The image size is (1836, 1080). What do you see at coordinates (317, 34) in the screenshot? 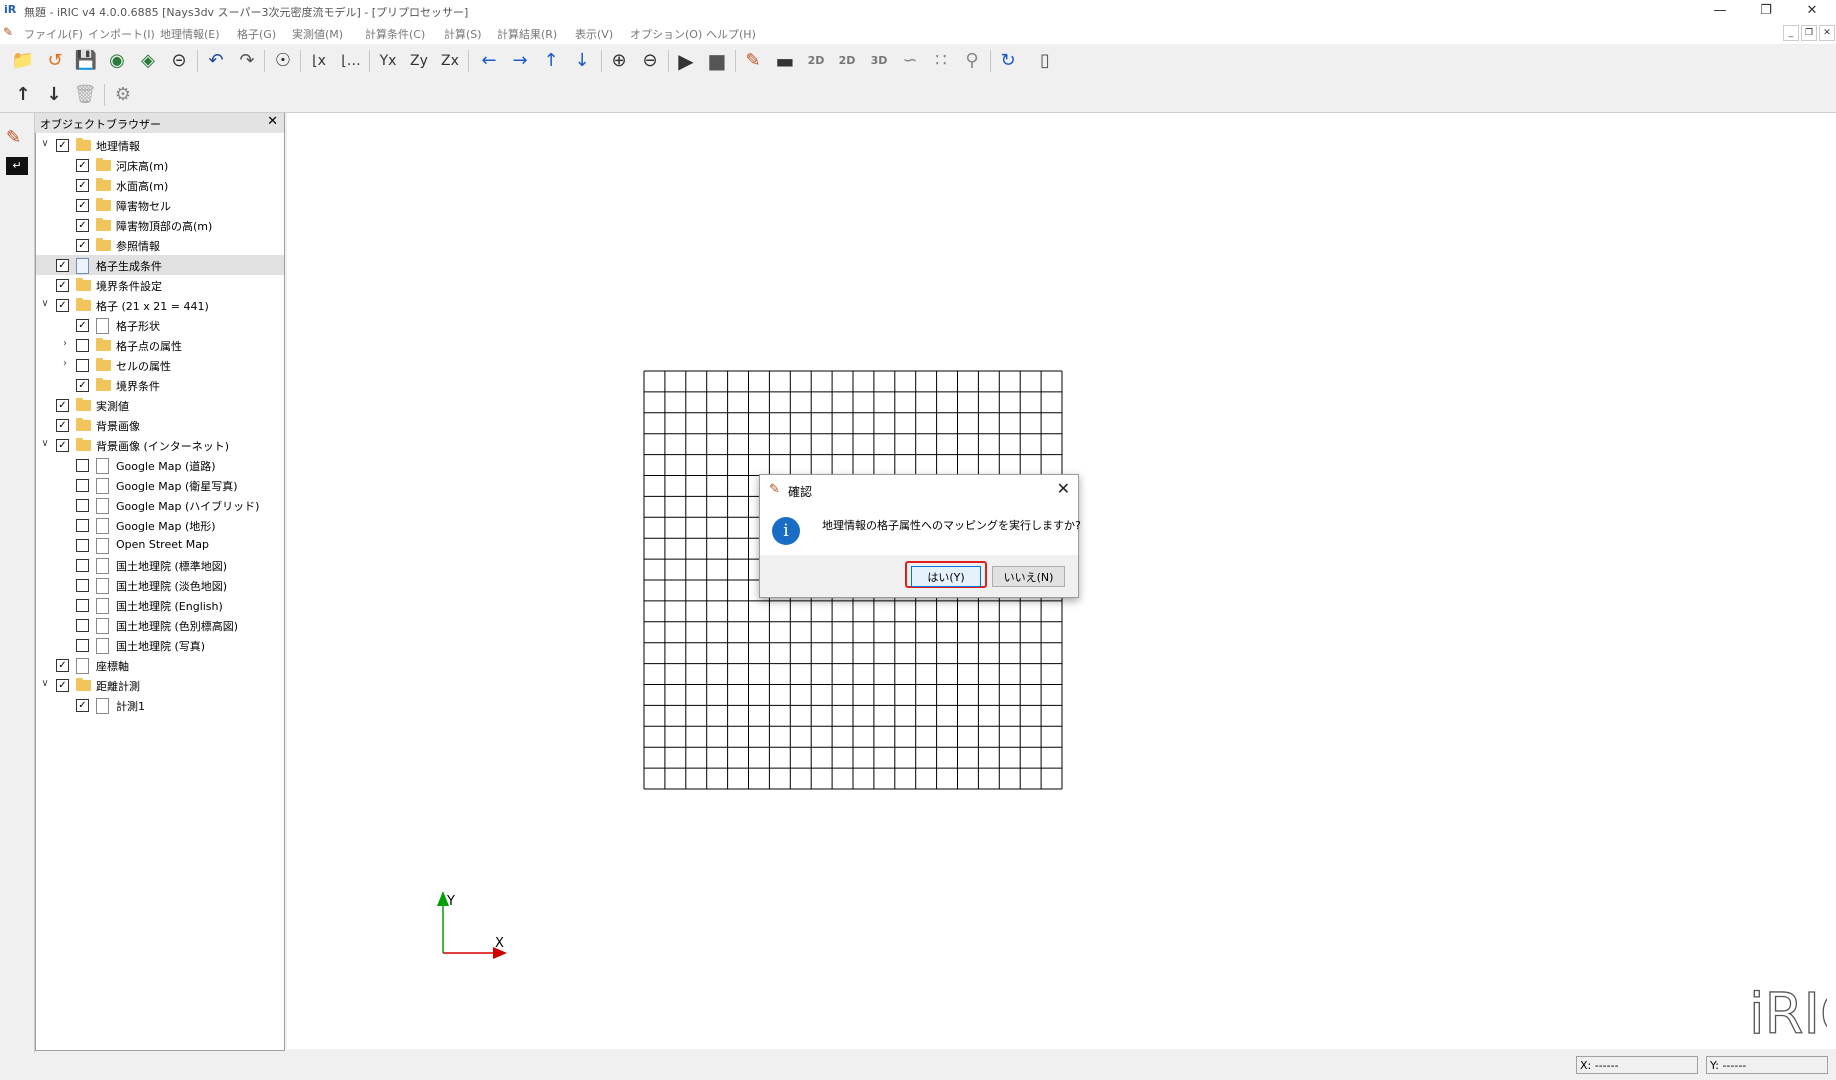
I see `menu-measured: 実測値(M)` at bounding box center [317, 34].